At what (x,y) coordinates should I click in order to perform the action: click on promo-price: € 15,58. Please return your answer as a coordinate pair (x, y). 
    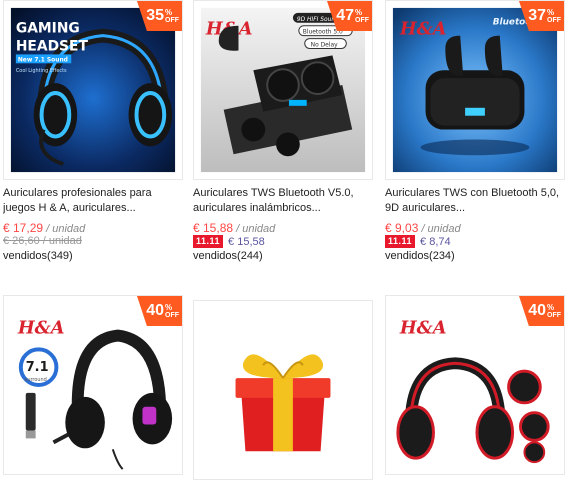
    Looking at the image, I should click on (246, 241).